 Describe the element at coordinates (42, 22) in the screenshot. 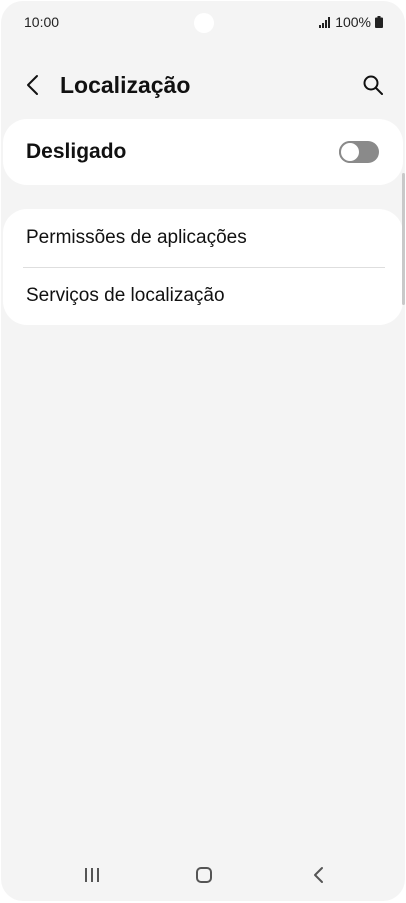

I see `status-time: 10:00` at that location.